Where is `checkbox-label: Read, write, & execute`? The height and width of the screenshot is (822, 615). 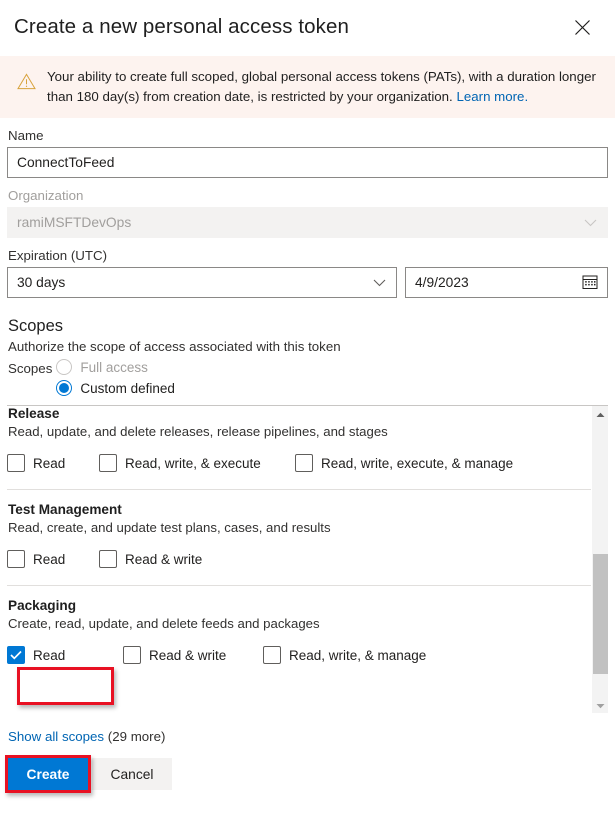
checkbox-label: Read, write, & execute is located at coordinates (193, 463).